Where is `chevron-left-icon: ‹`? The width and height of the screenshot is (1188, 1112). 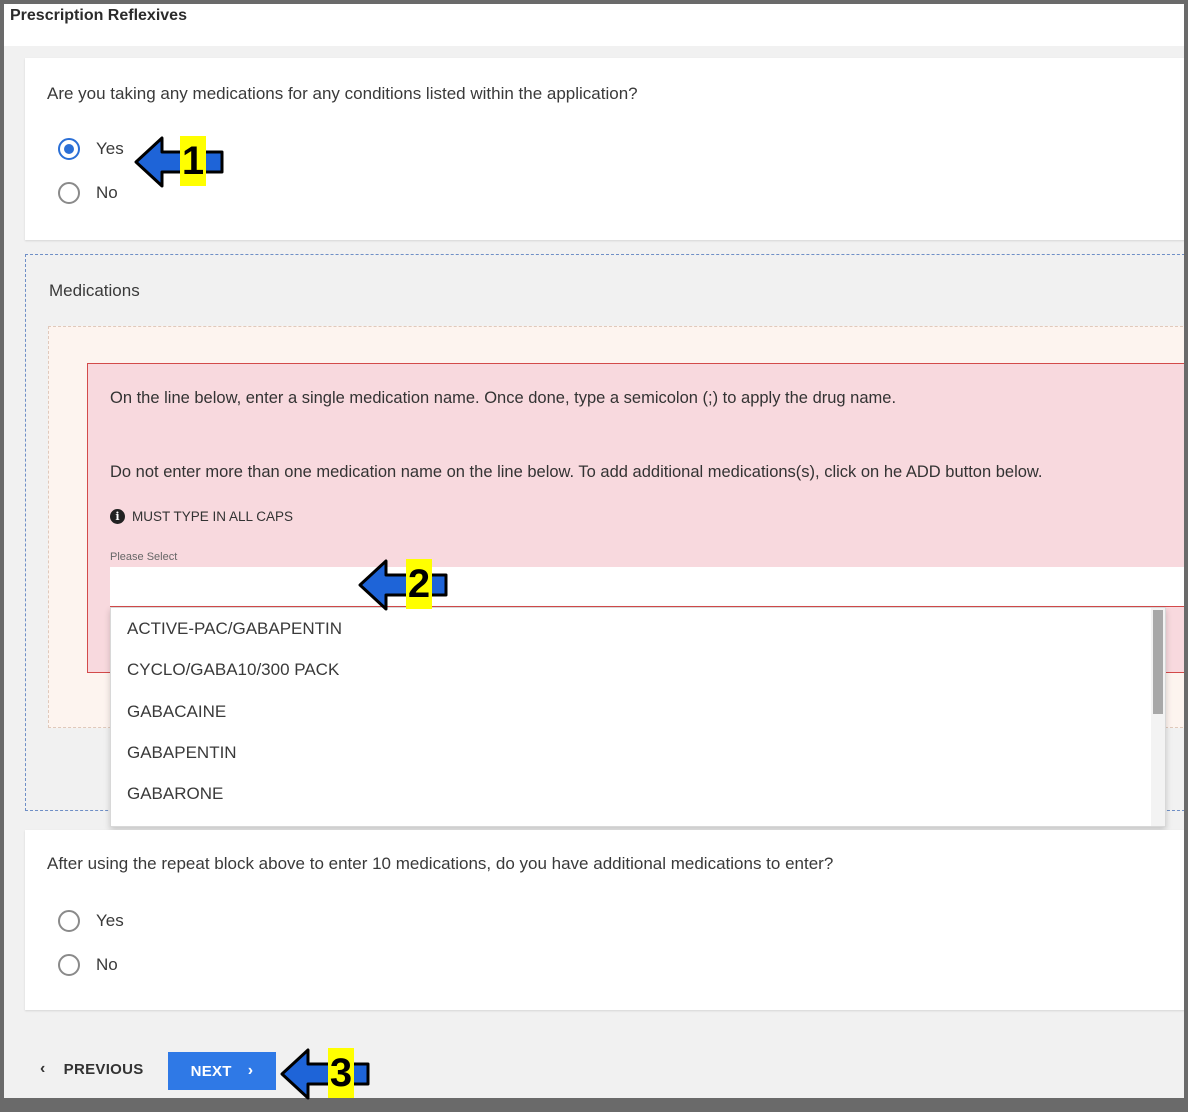
chevron-left-icon: ‹ is located at coordinates (43, 1068).